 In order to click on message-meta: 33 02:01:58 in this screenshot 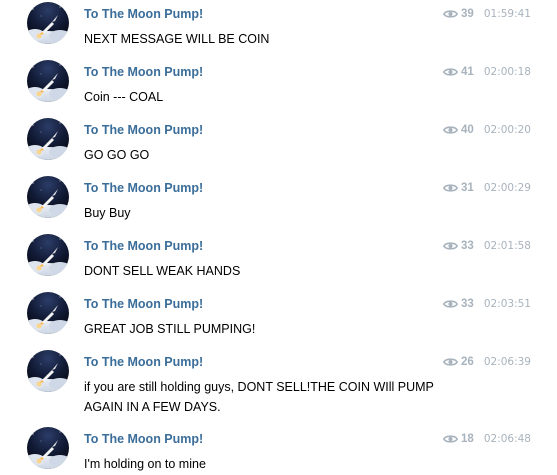, I will do `click(487, 246)`.